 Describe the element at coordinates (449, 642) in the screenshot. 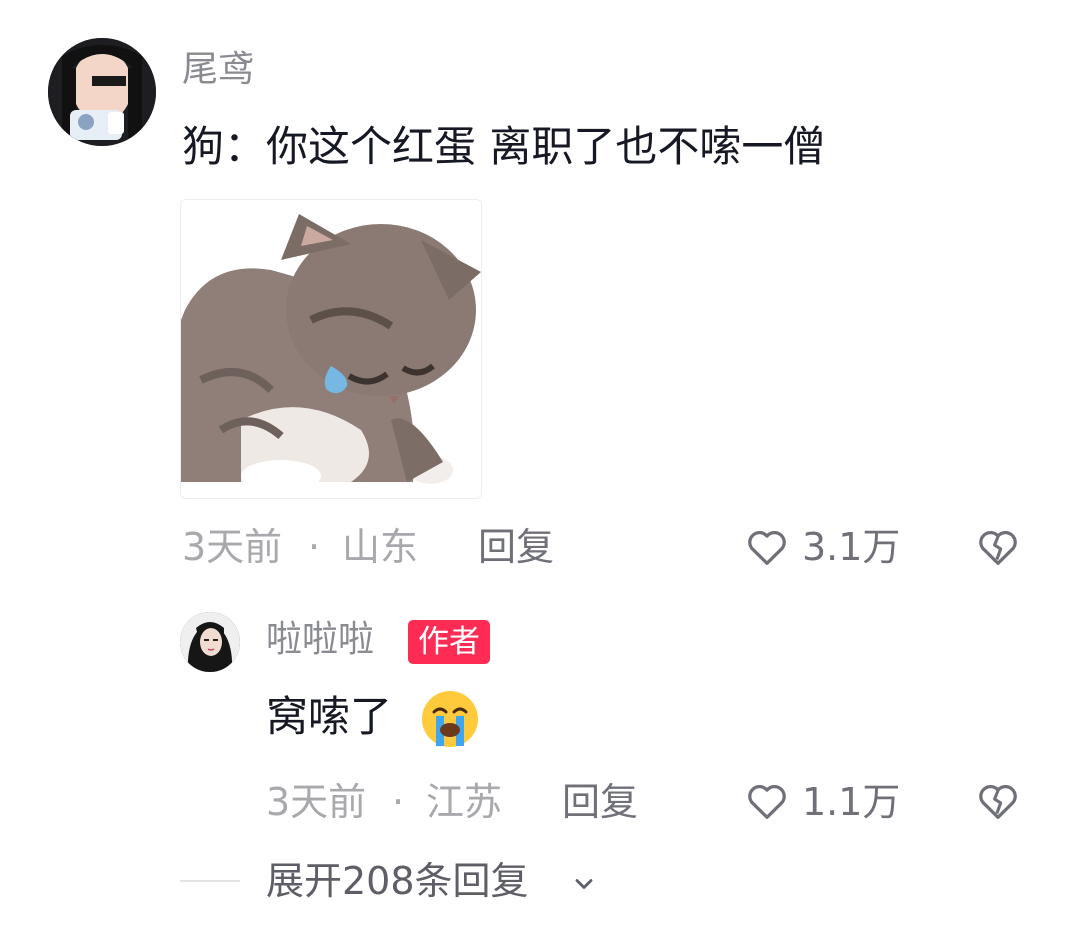

I see `author-badge: 作者` at that location.